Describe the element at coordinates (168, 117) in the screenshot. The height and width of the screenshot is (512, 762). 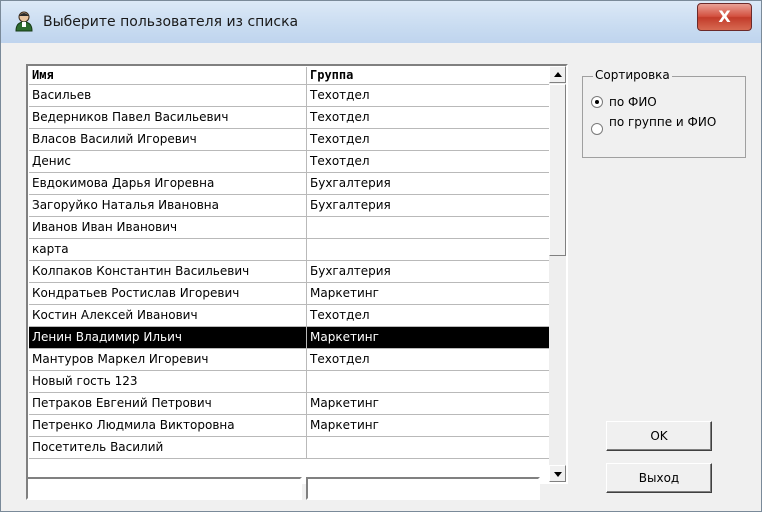
I see `user-name-cell: Ведерников Павел Васильевич` at that location.